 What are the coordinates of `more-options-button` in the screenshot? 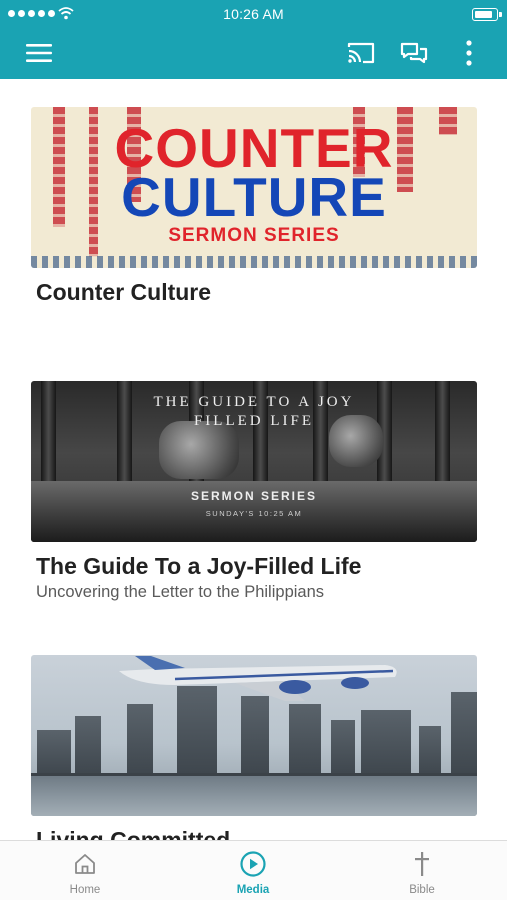 It's located at (469, 53).